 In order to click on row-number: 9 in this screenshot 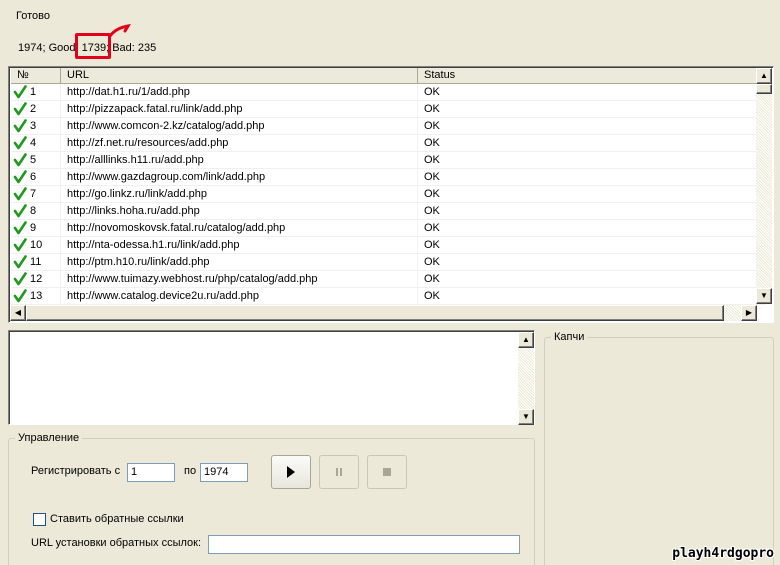, I will do `click(33, 227)`.